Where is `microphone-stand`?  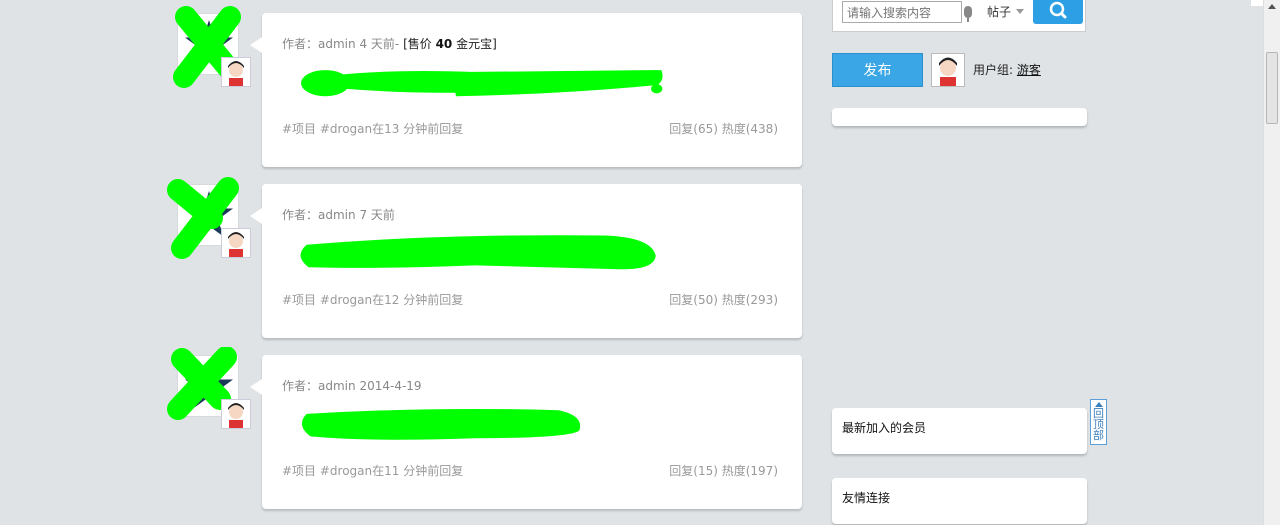 microphone-stand is located at coordinates (968, 20).